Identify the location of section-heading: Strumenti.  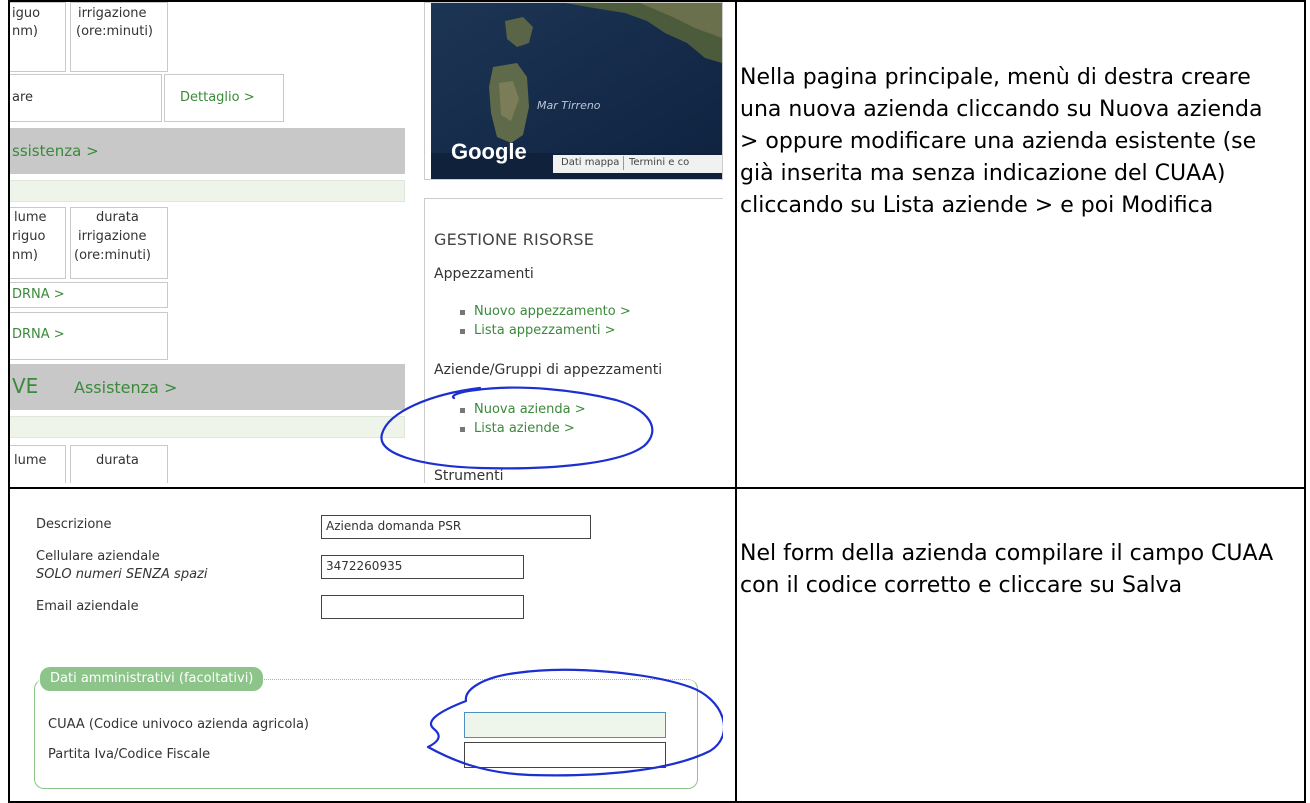
(469, 475).